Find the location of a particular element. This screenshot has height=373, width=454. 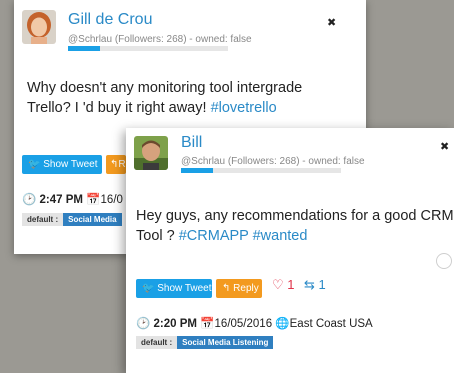

tag-row: default : Social Media is located at coordinates (72, 219).